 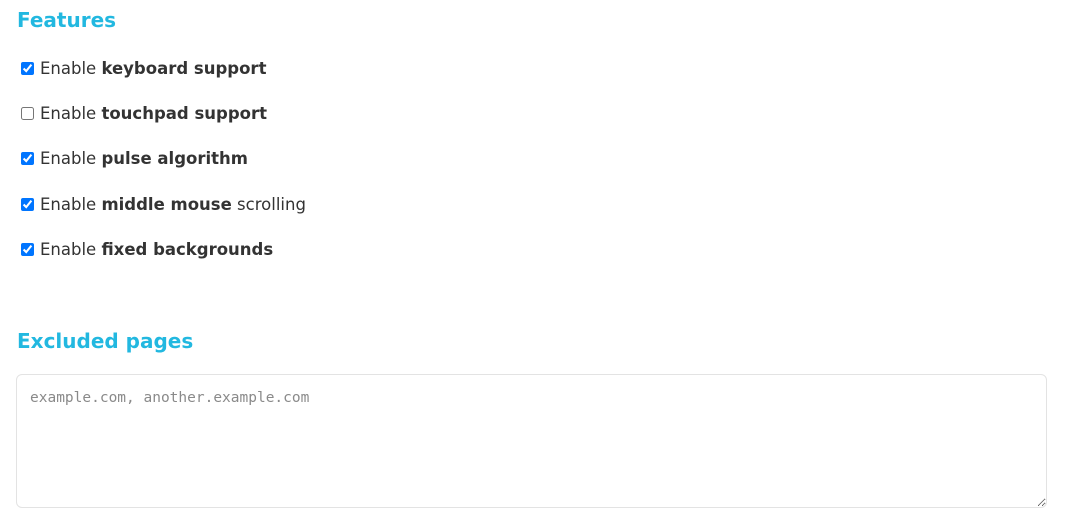 I want to click on option-pulse-algorithm: Enable pulse algorithm, so click(x=134, y=158).